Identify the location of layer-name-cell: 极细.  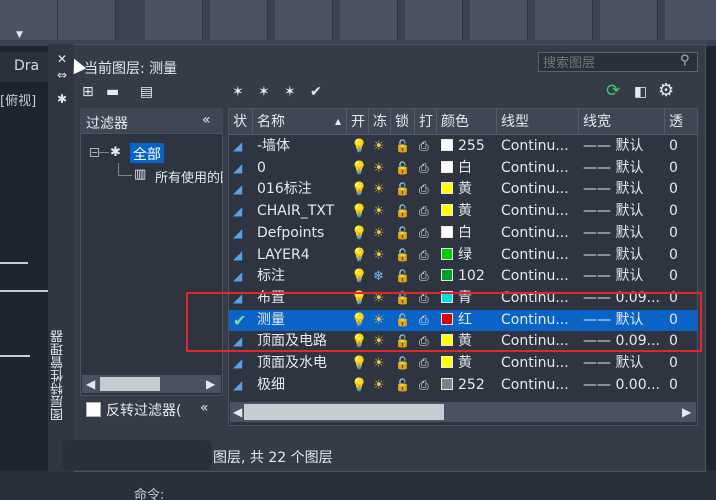
(302, 385).